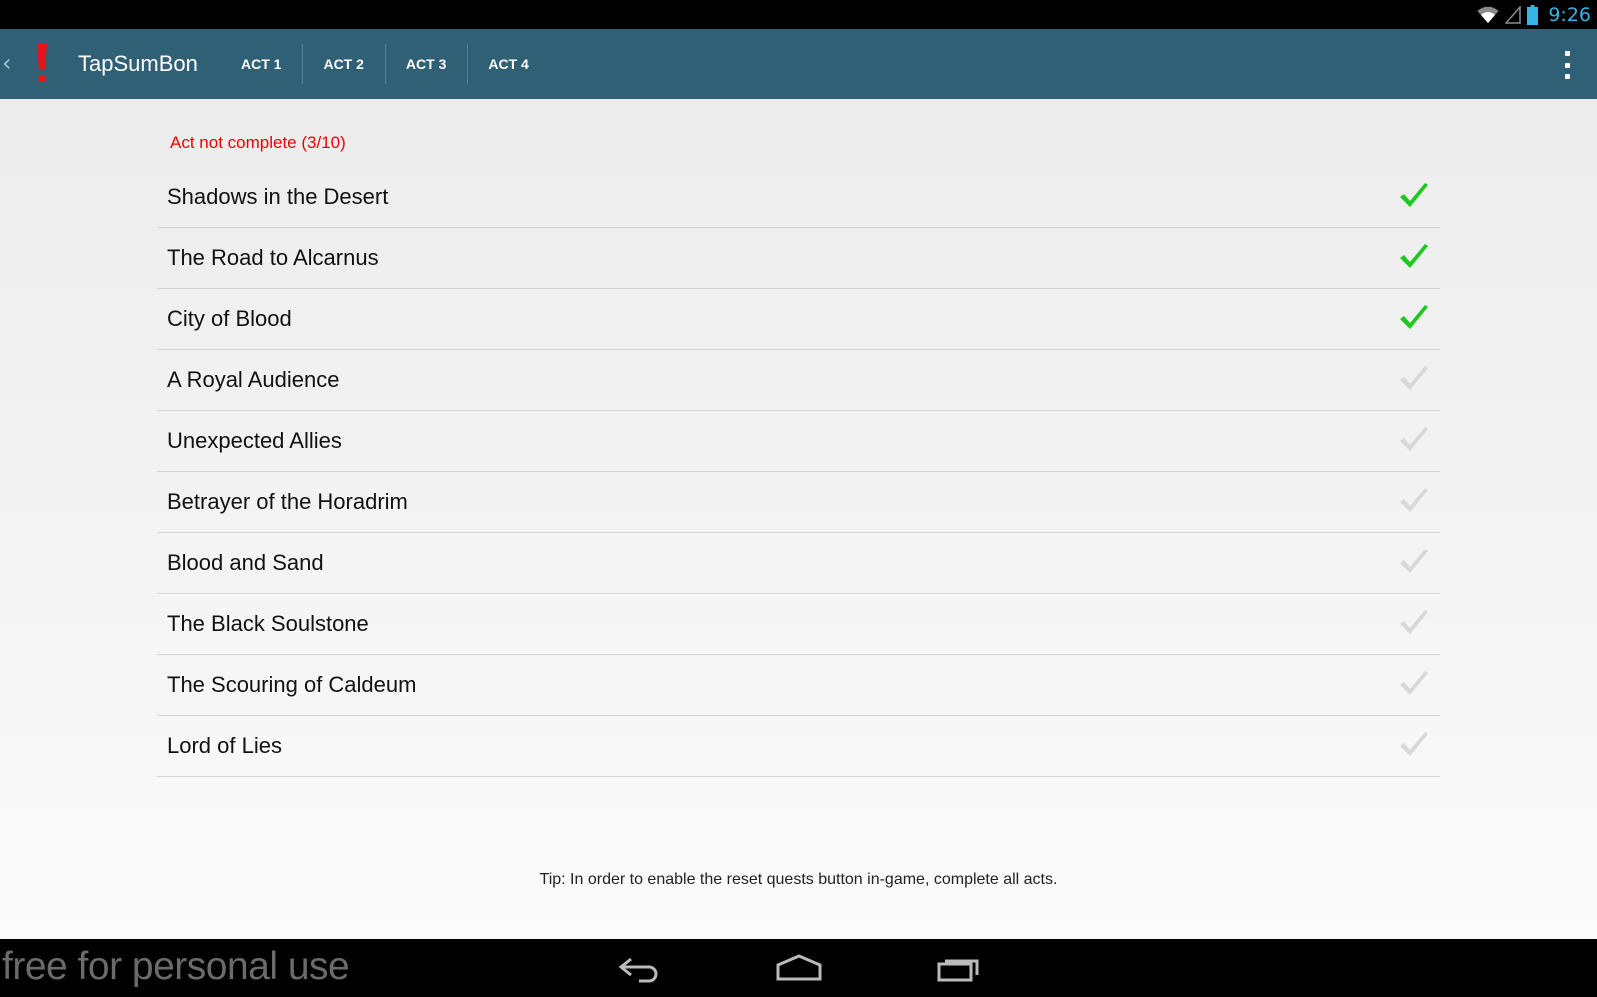 The height and width of the screenshot is (997, 1597). Describe the element at coordinates (1488, 14) in the screenshot. I see `wifi-icon` at that location.